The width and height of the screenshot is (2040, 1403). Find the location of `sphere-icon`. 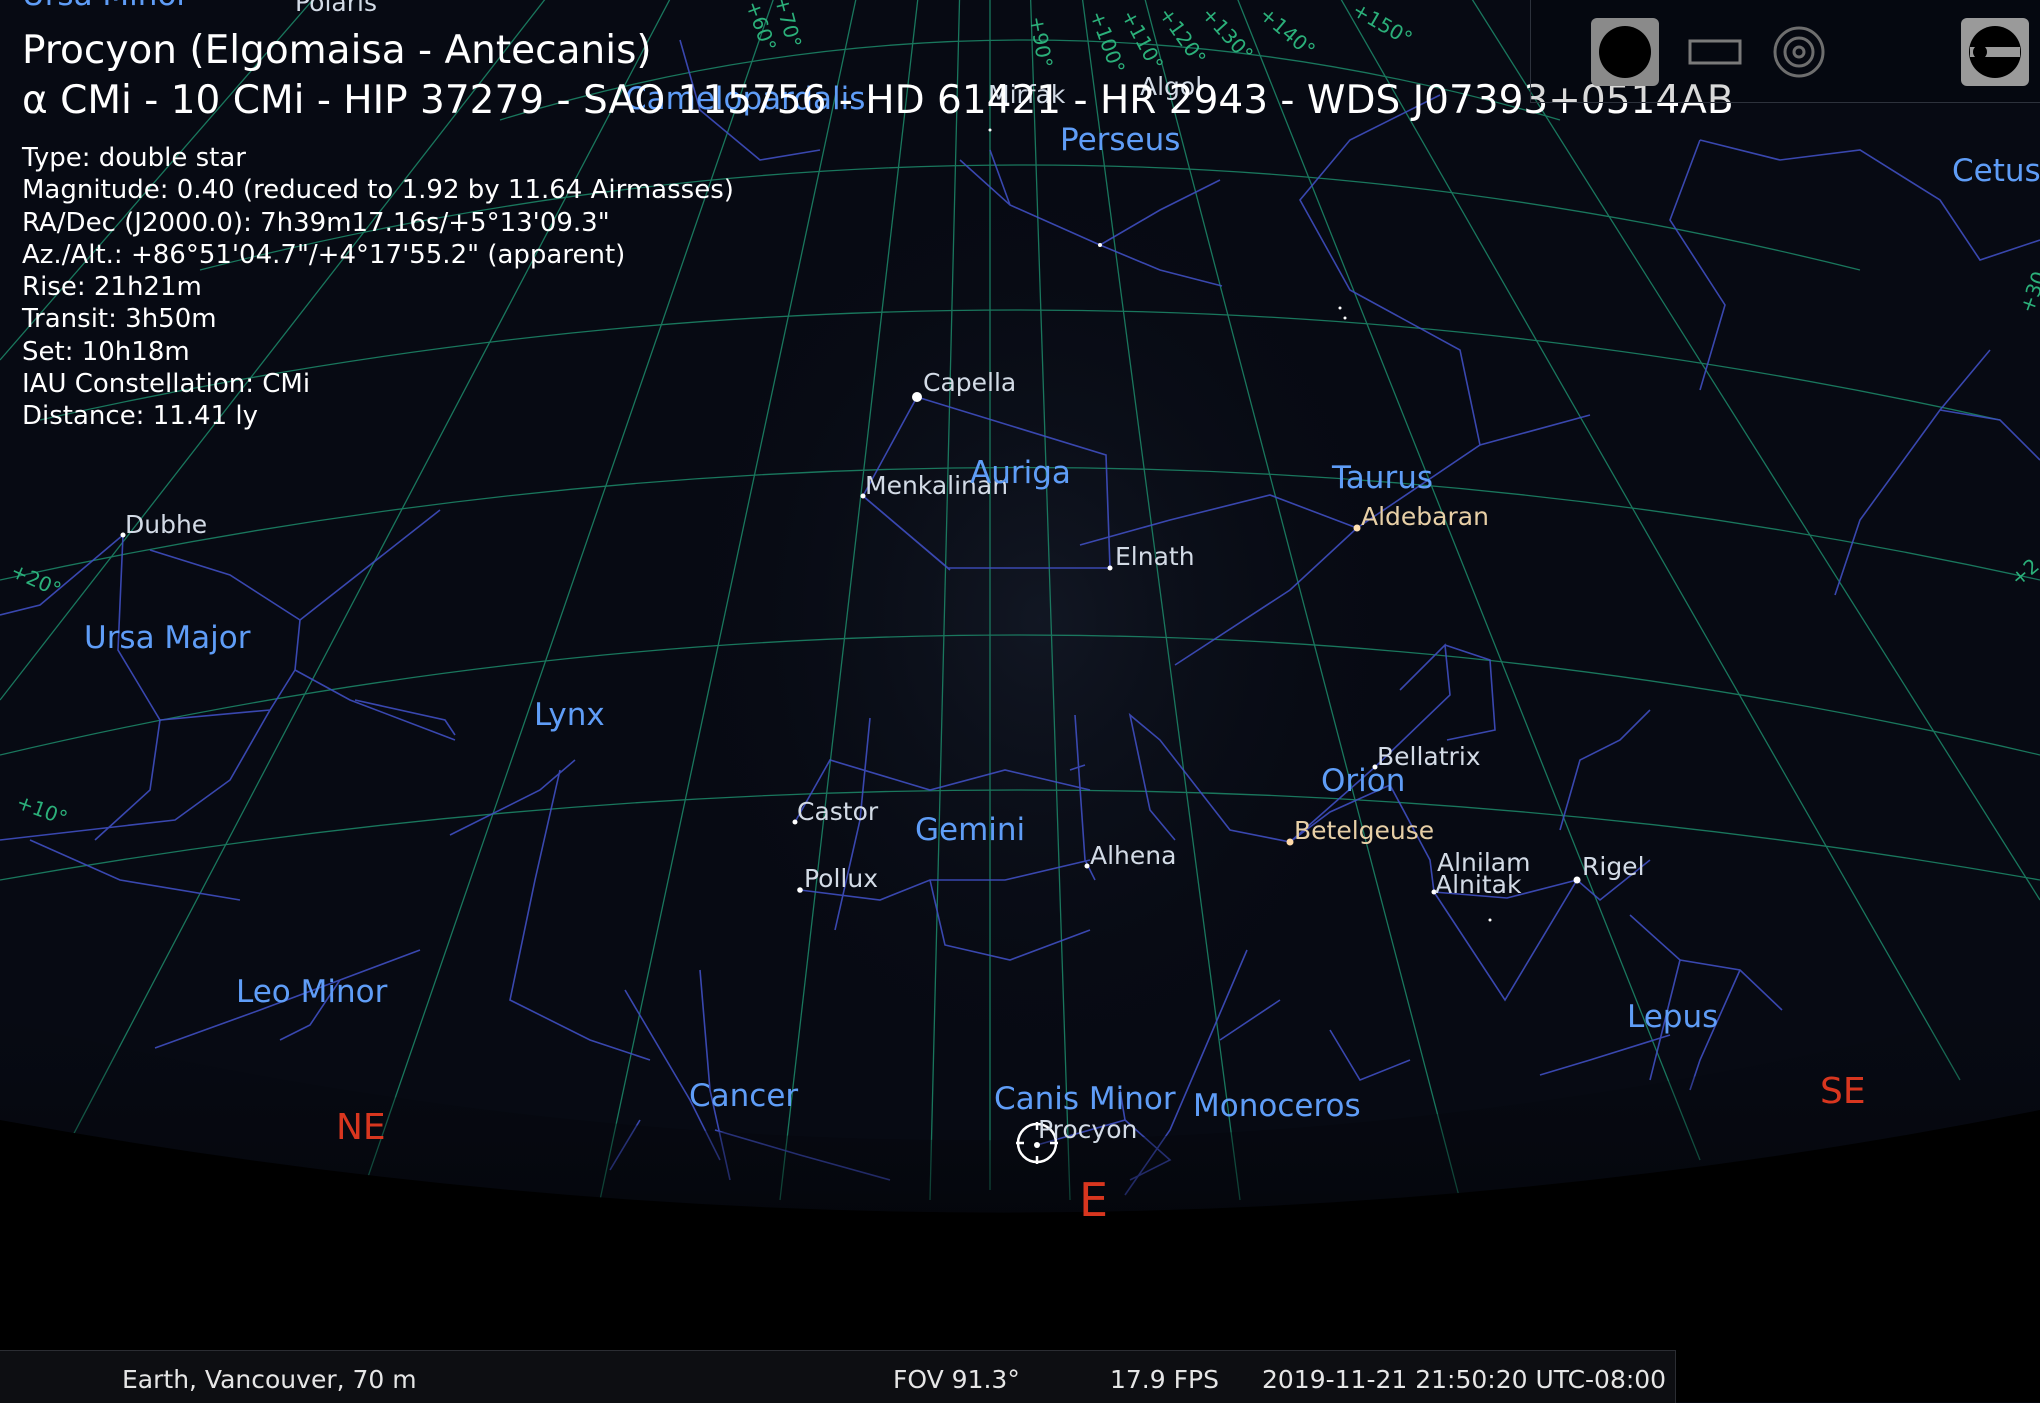

sphere-icon is located at coordinates (1625, 52).